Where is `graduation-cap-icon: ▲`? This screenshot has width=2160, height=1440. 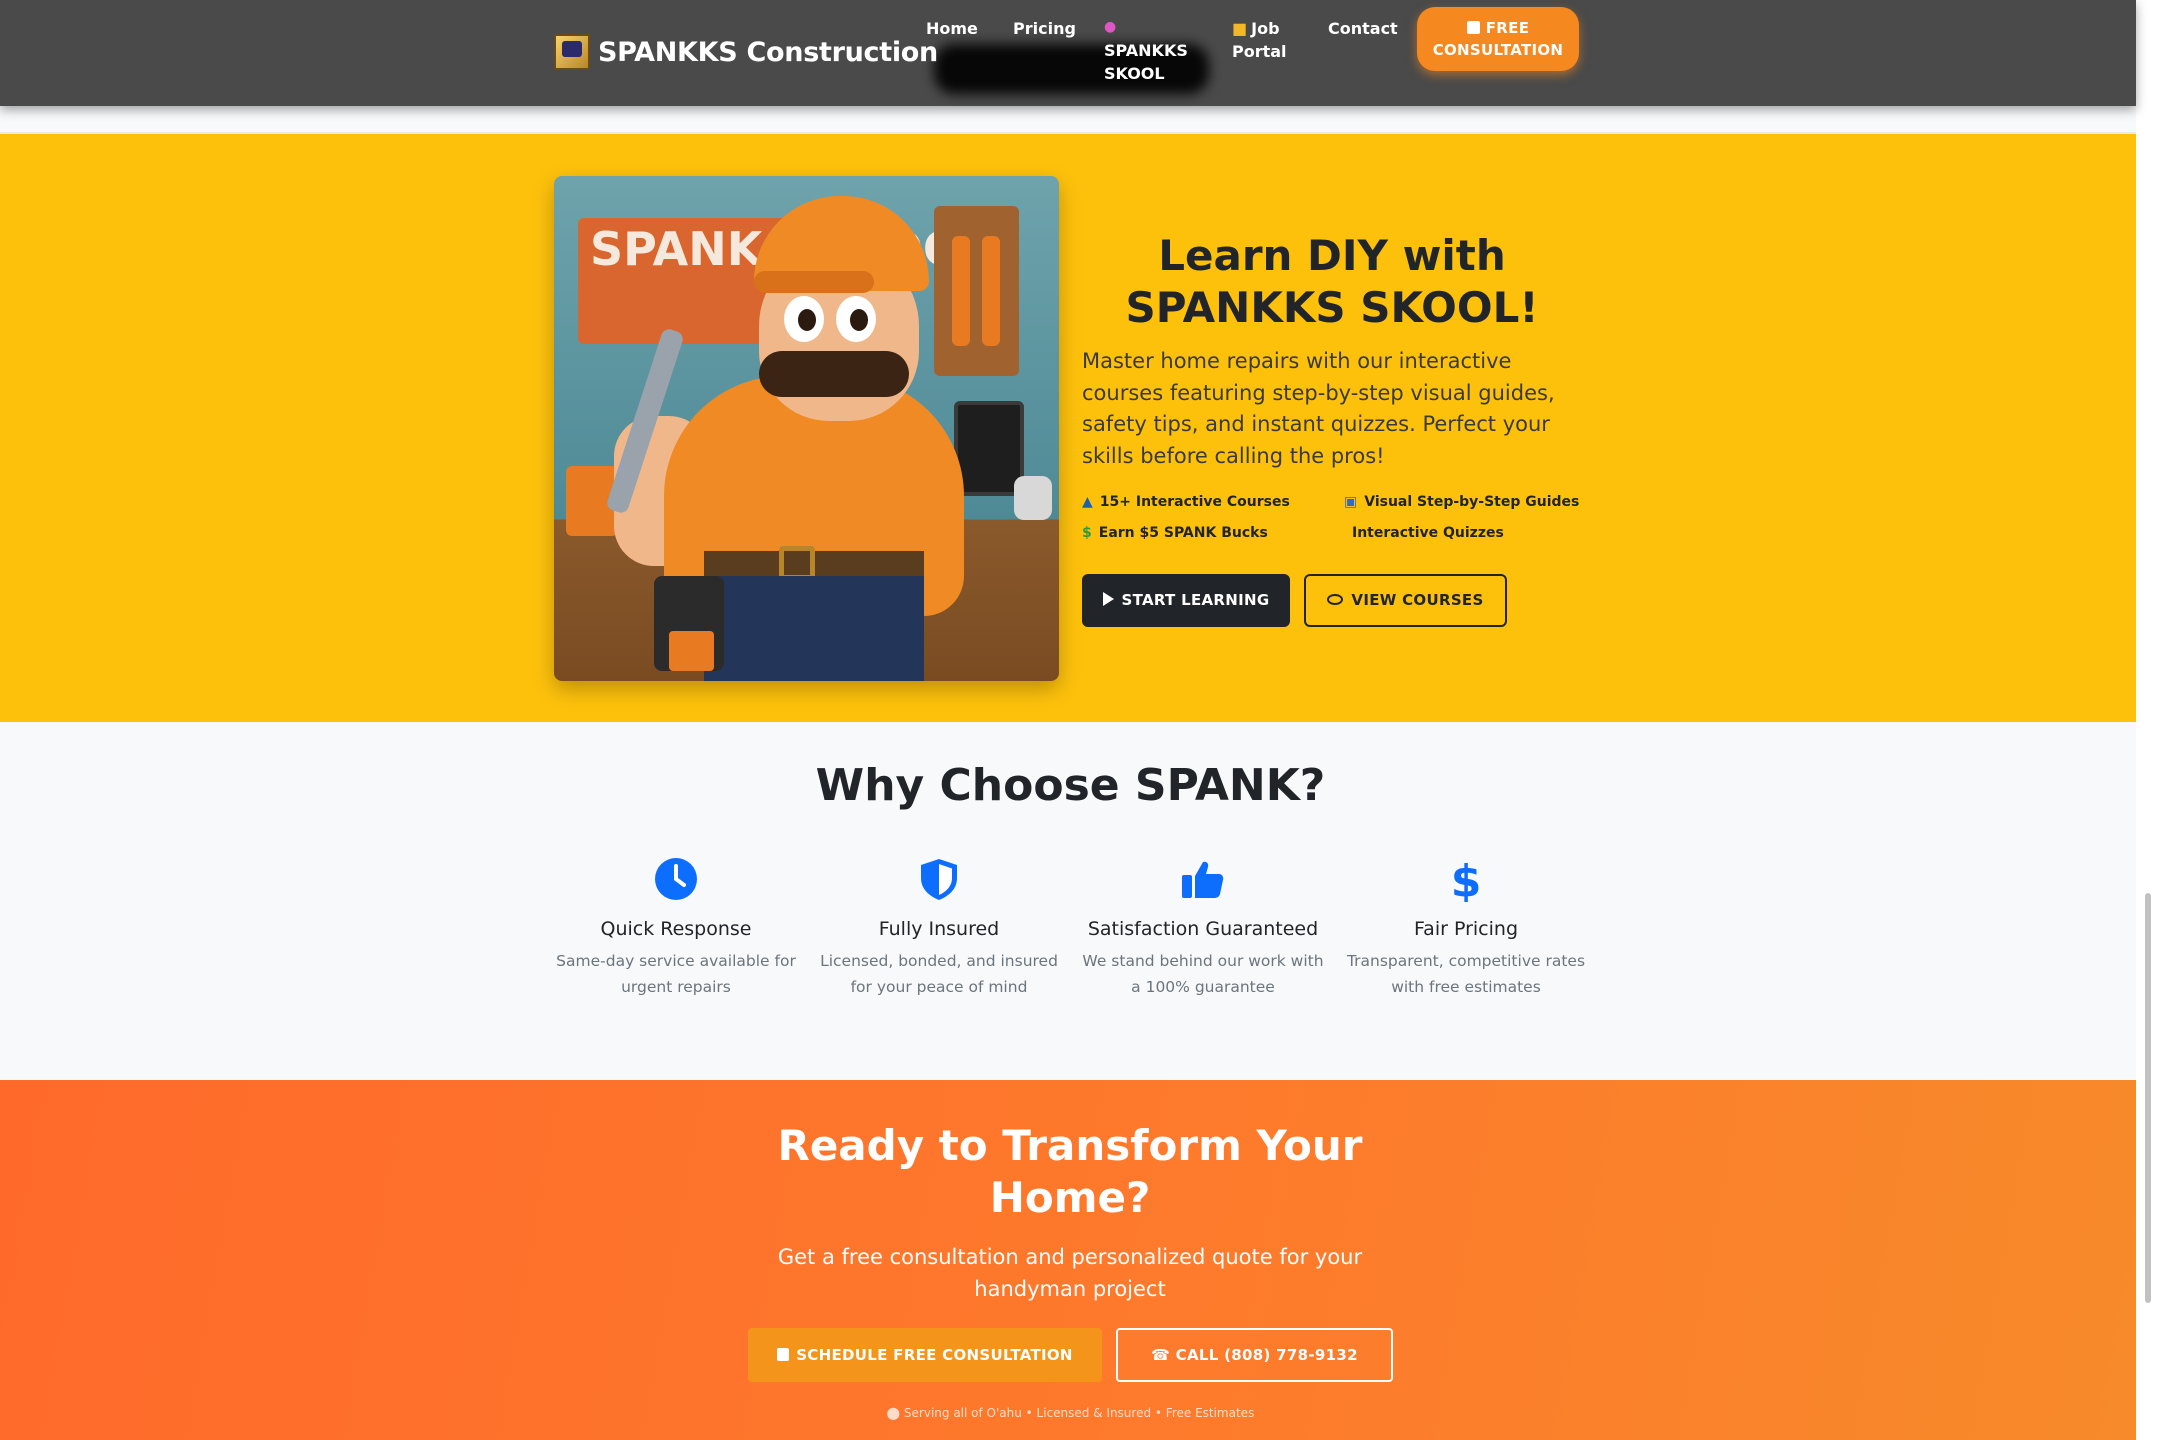
graduation-cap-icon: ▲ is located at coordinates (1087, 502).